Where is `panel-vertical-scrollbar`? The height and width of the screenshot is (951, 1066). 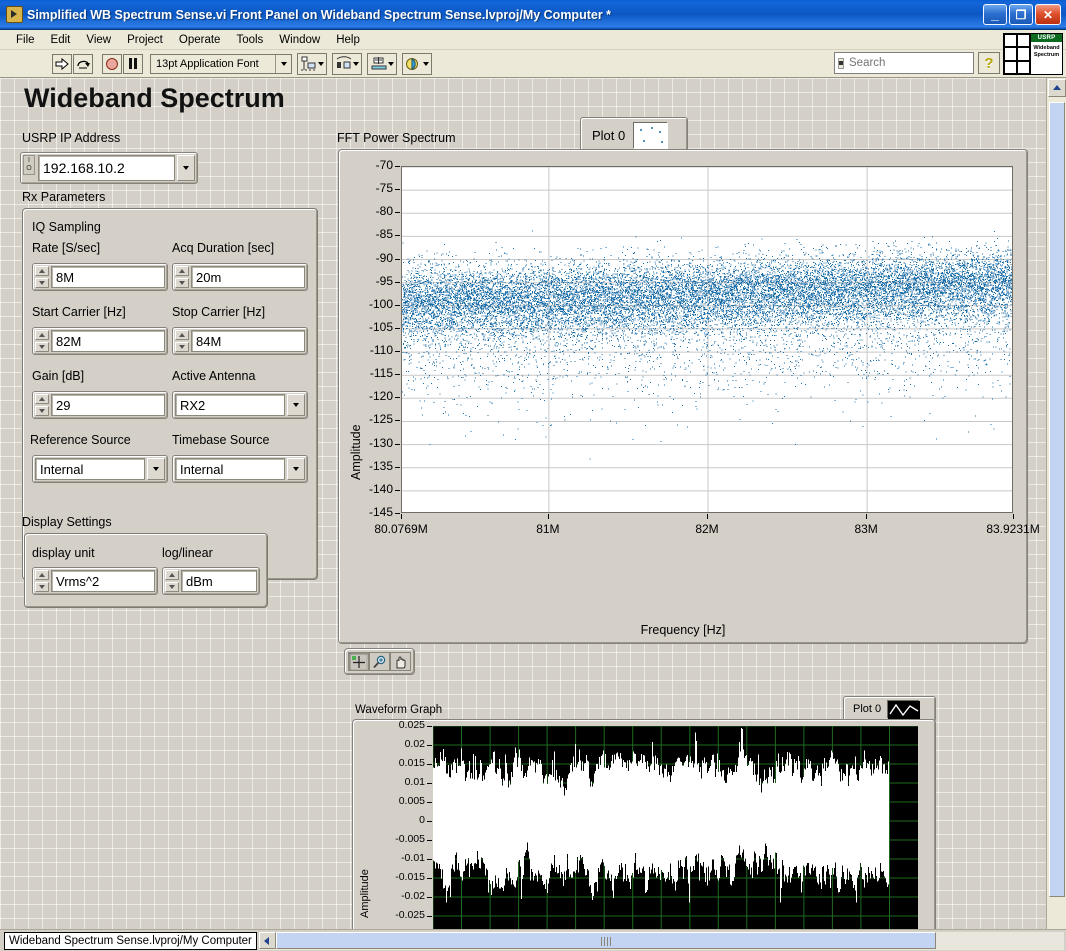
panel-vertical-scrollbar is located at coordinates (1056, 503).